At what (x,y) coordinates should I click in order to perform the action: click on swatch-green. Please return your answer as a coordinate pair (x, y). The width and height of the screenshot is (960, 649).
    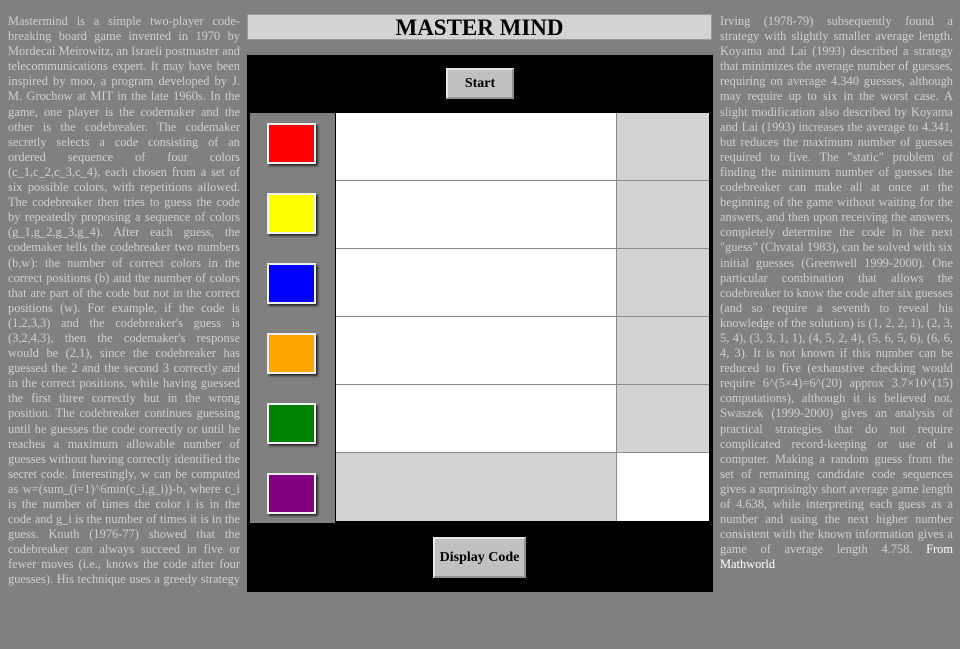
    Looking at the image, I should click on (291, 423).